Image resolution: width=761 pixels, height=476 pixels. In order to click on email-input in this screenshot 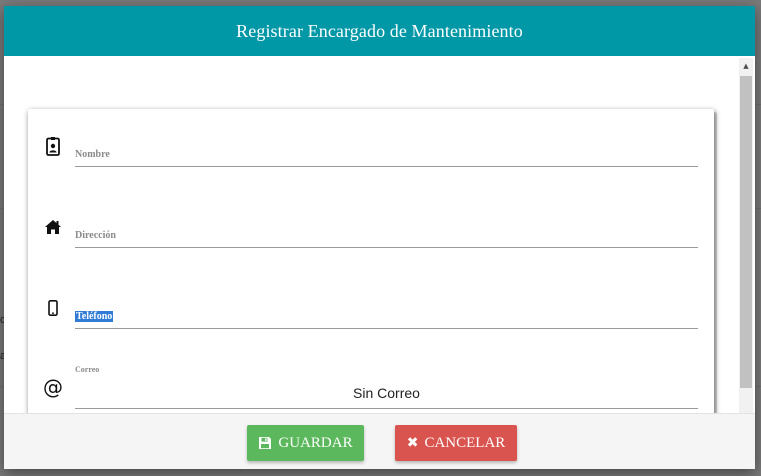, I will do `click(386, 408)`.